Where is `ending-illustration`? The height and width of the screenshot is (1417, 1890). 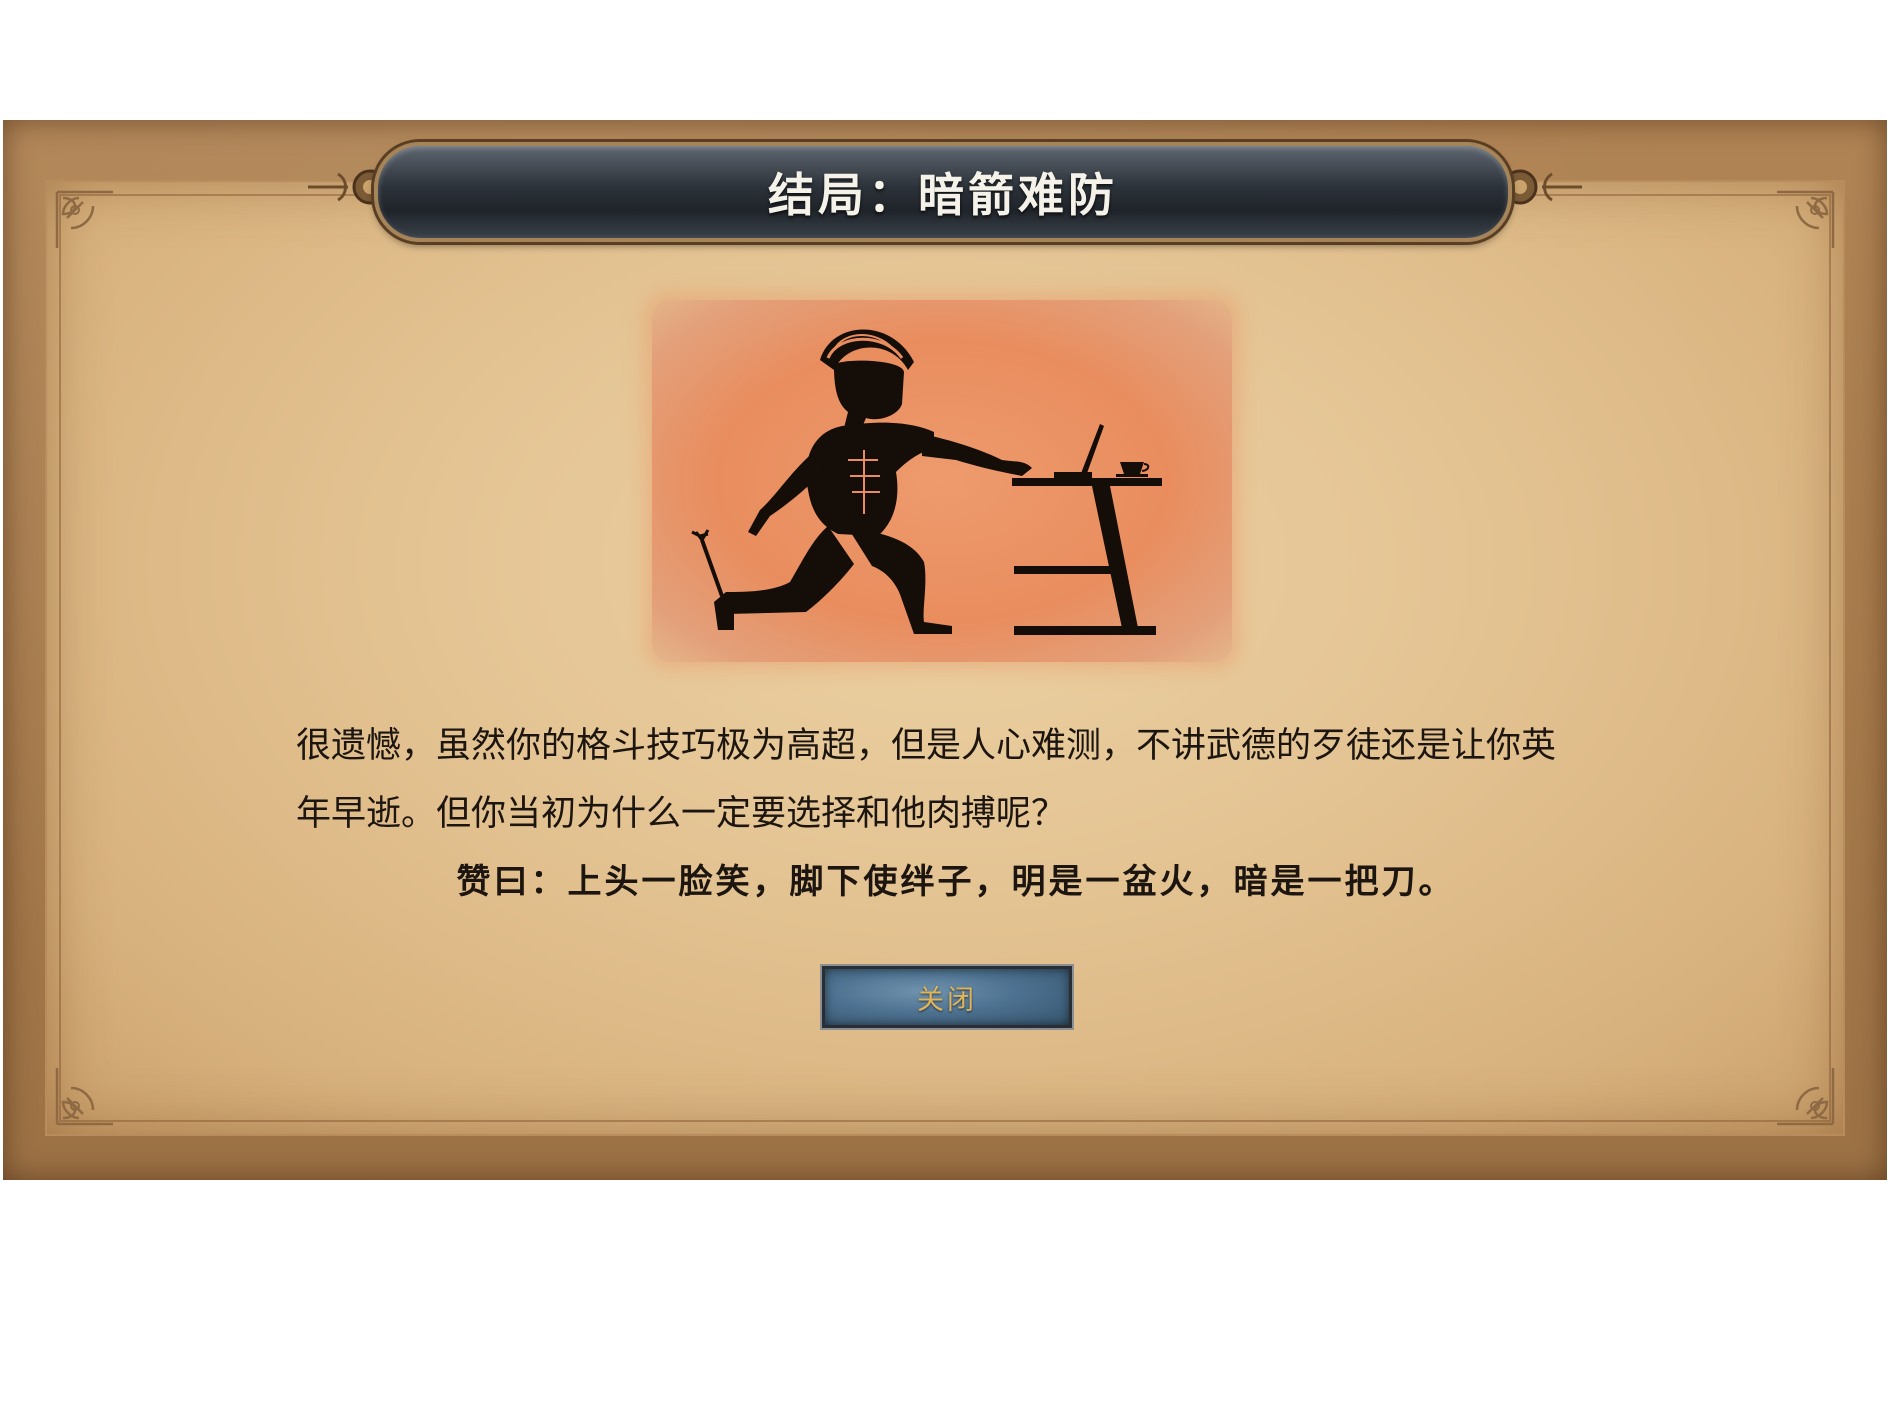 ending-illustration is located at coordinates (942, 481).